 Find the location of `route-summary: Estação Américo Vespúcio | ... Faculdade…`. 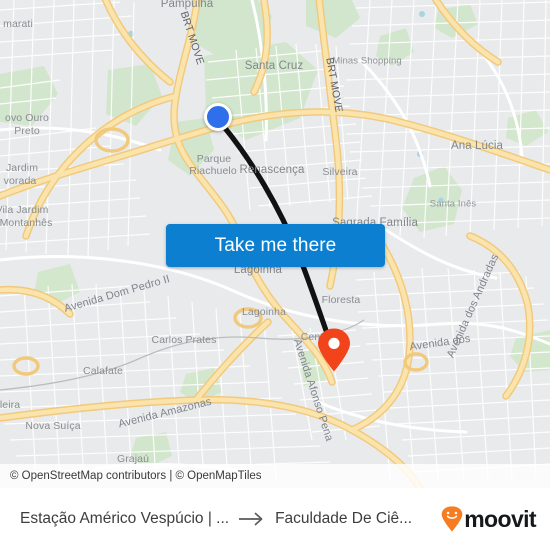

route-summary: Estação Américo Vespúcio | ... Faculdade… is located at coordinates (216, 519).